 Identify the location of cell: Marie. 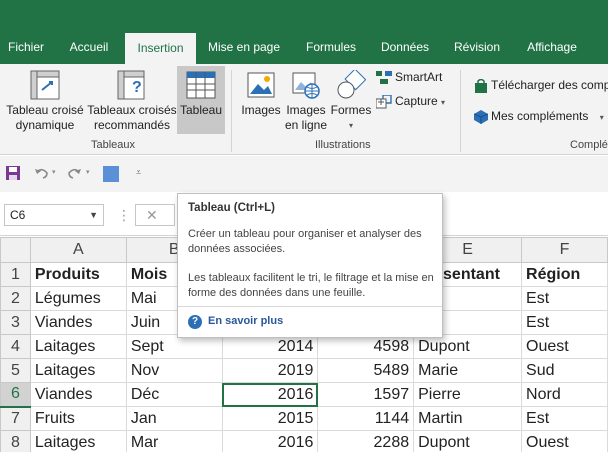
(468, 370).